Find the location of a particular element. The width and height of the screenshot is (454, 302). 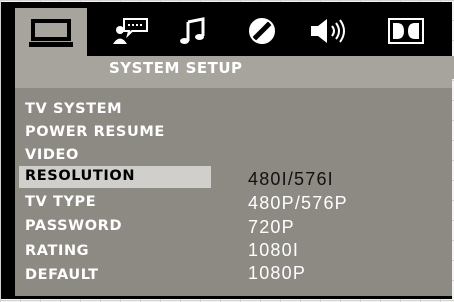

tab-language is located at coordinates (130, 31).